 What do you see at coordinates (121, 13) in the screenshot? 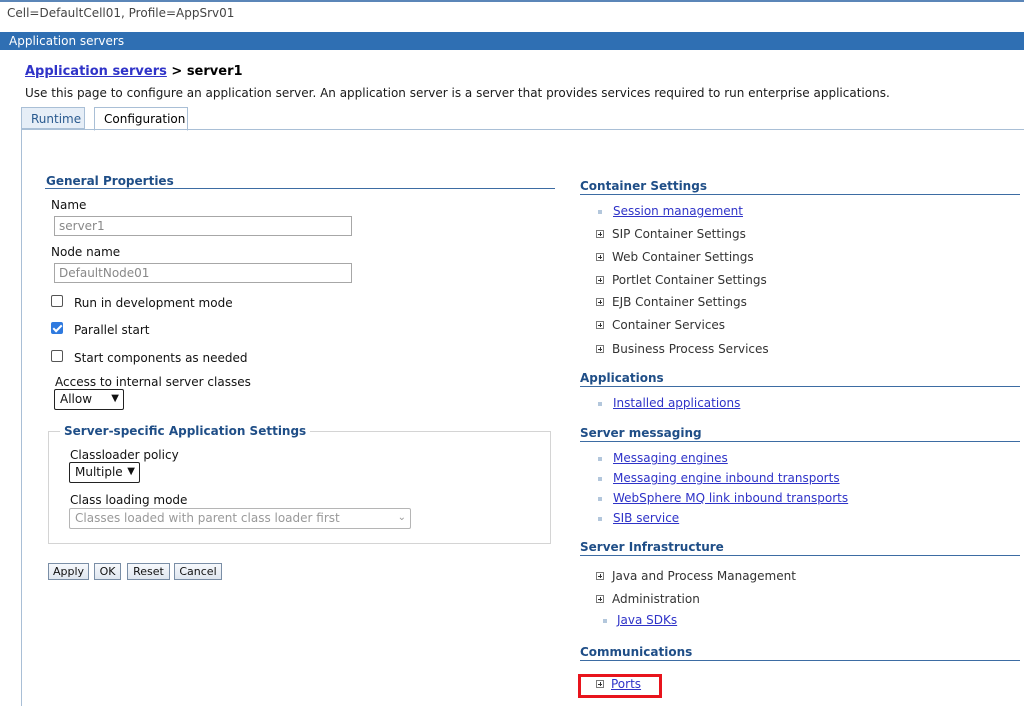
I see `context-label: Cell=DefaultCell01, Profile=AppSrv01` at bounding box center [121, 13].